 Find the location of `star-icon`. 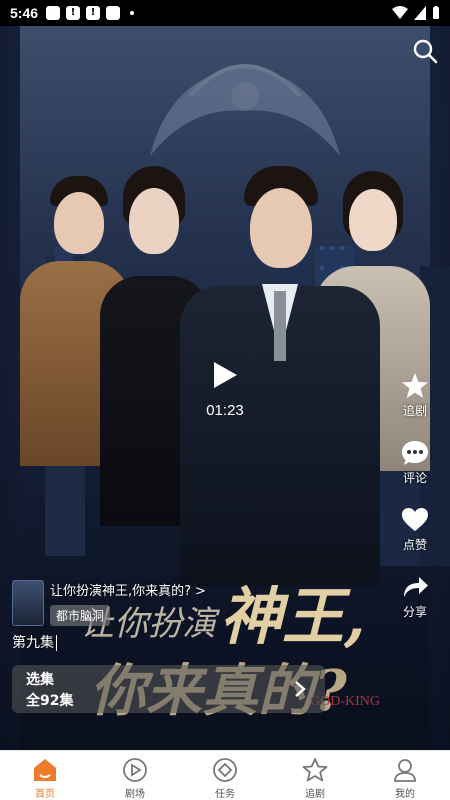

star-icon is located at coordinates (415, 385).